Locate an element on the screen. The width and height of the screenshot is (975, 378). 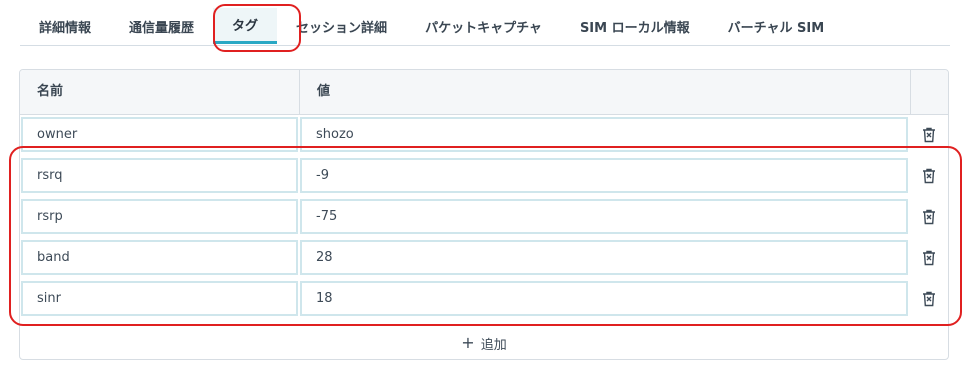
table-row: rsrp -75 is located at coordinates (484, 217).